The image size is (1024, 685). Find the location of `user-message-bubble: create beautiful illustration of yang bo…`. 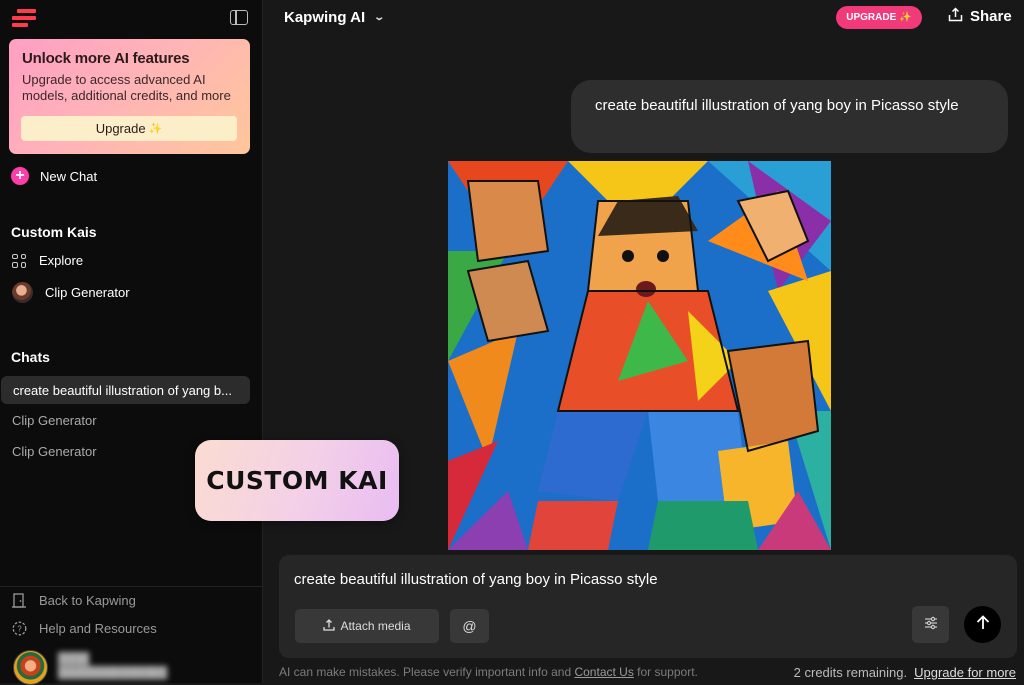

user-message-bubble: create beautiful illustration of yang bo… is located at coordinates (789, 116).